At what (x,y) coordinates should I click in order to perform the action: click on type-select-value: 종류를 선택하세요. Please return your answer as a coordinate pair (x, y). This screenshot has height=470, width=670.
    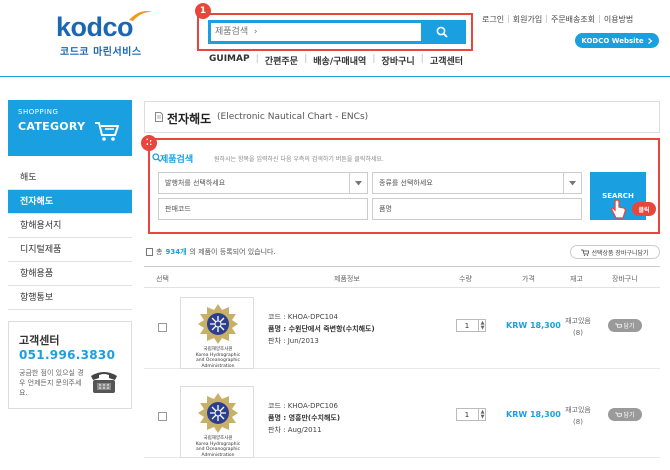
    Looking at the image, I should click on (406, 183).